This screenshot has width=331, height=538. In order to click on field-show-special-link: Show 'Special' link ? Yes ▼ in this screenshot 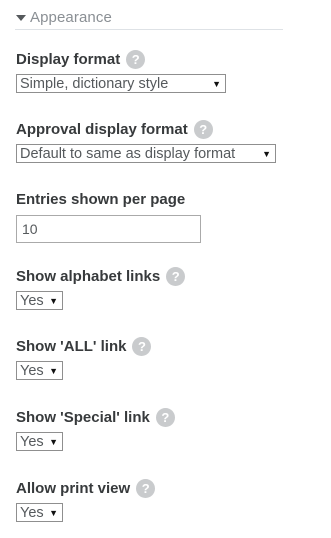, I will do `click(95, 428)`.